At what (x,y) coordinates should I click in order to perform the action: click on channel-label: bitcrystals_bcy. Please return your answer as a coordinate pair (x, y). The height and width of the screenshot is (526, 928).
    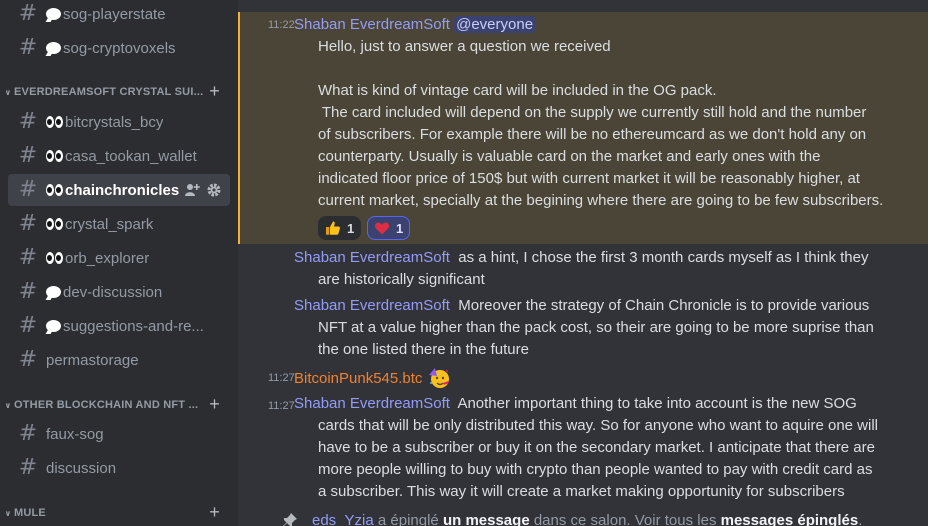
    Looking at the image, I should click on (114, 122).